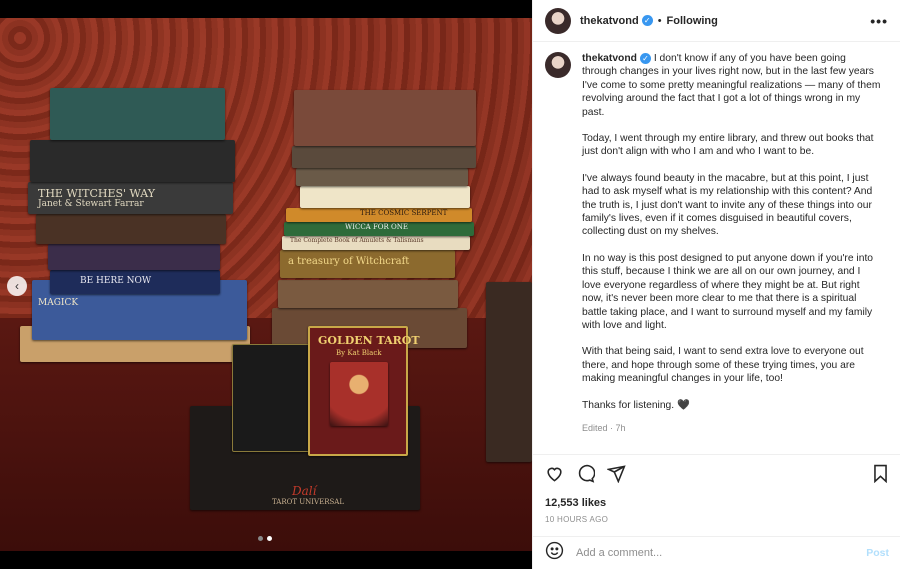 The width and height of the screenshot is (900, 569). What do you see at coordinates (716, 489) in the screenshot?
I see `action-bar: 12,553 likes 10 HOURS AGO` at bounding box center [716, 489].